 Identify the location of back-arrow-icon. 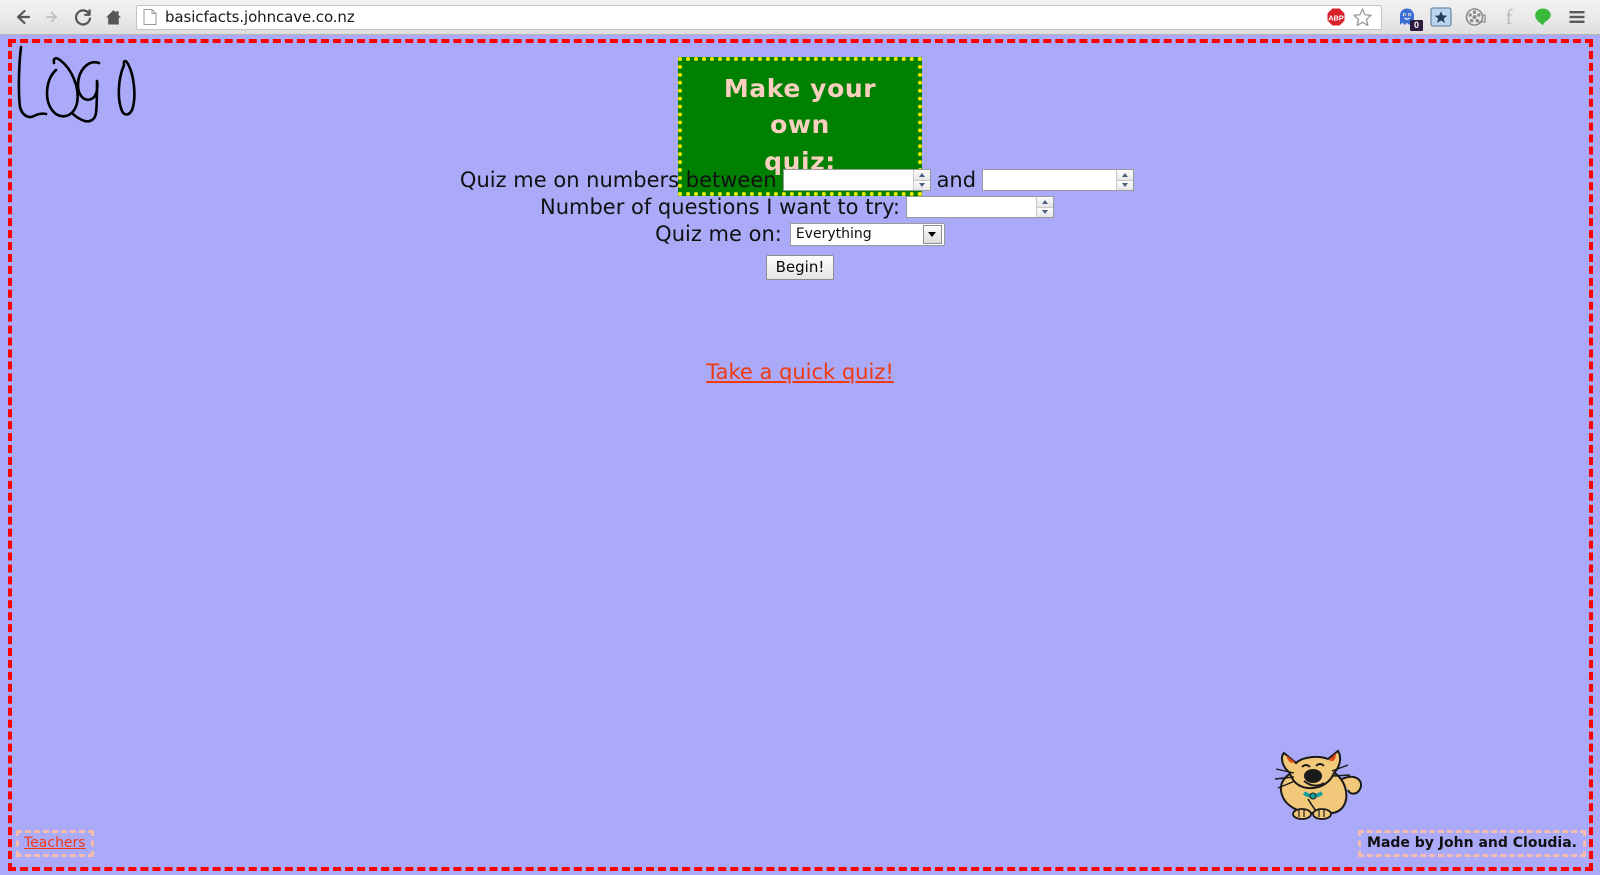
(23, 17).